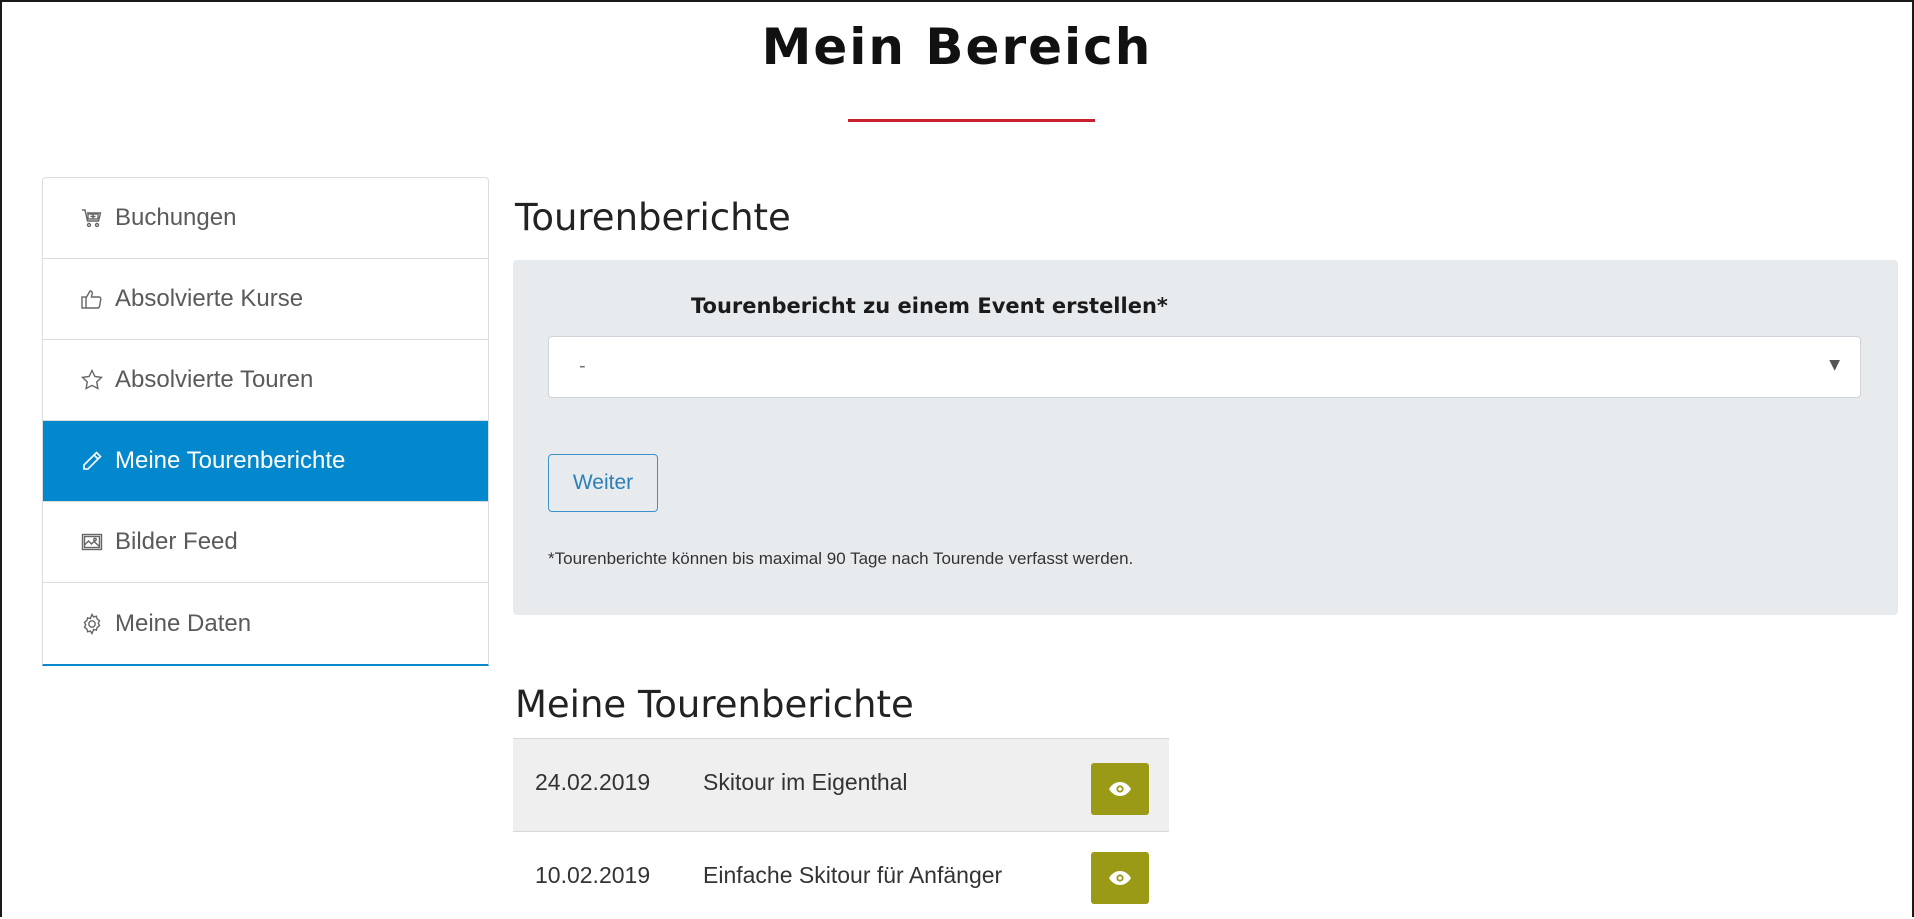 The width and height of the screenshot is (1914, 919). Describe the element at coordinates (593, 875) in the screenshot. I see `report-date: 10.02.2019` at that location.